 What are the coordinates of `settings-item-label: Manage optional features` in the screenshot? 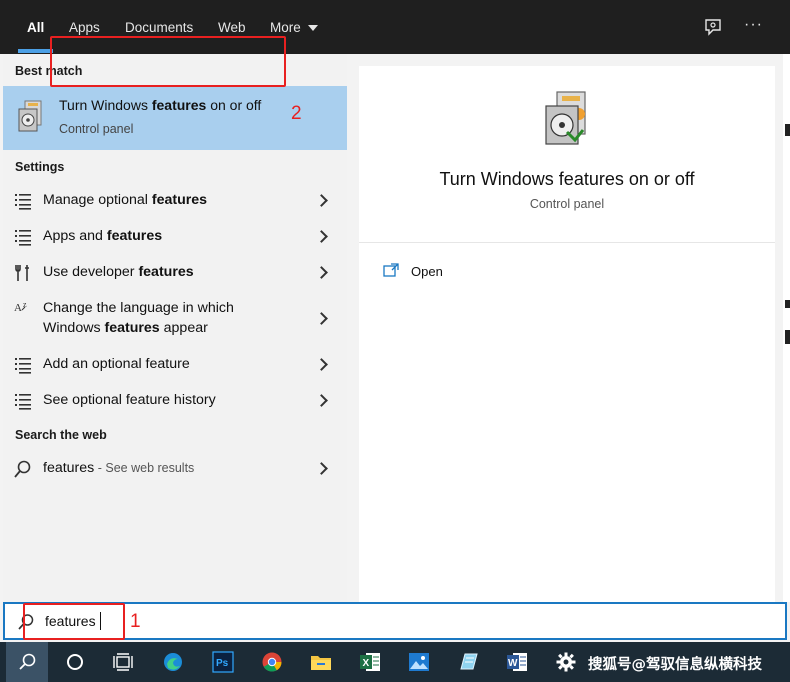 It's located at (125, 200).